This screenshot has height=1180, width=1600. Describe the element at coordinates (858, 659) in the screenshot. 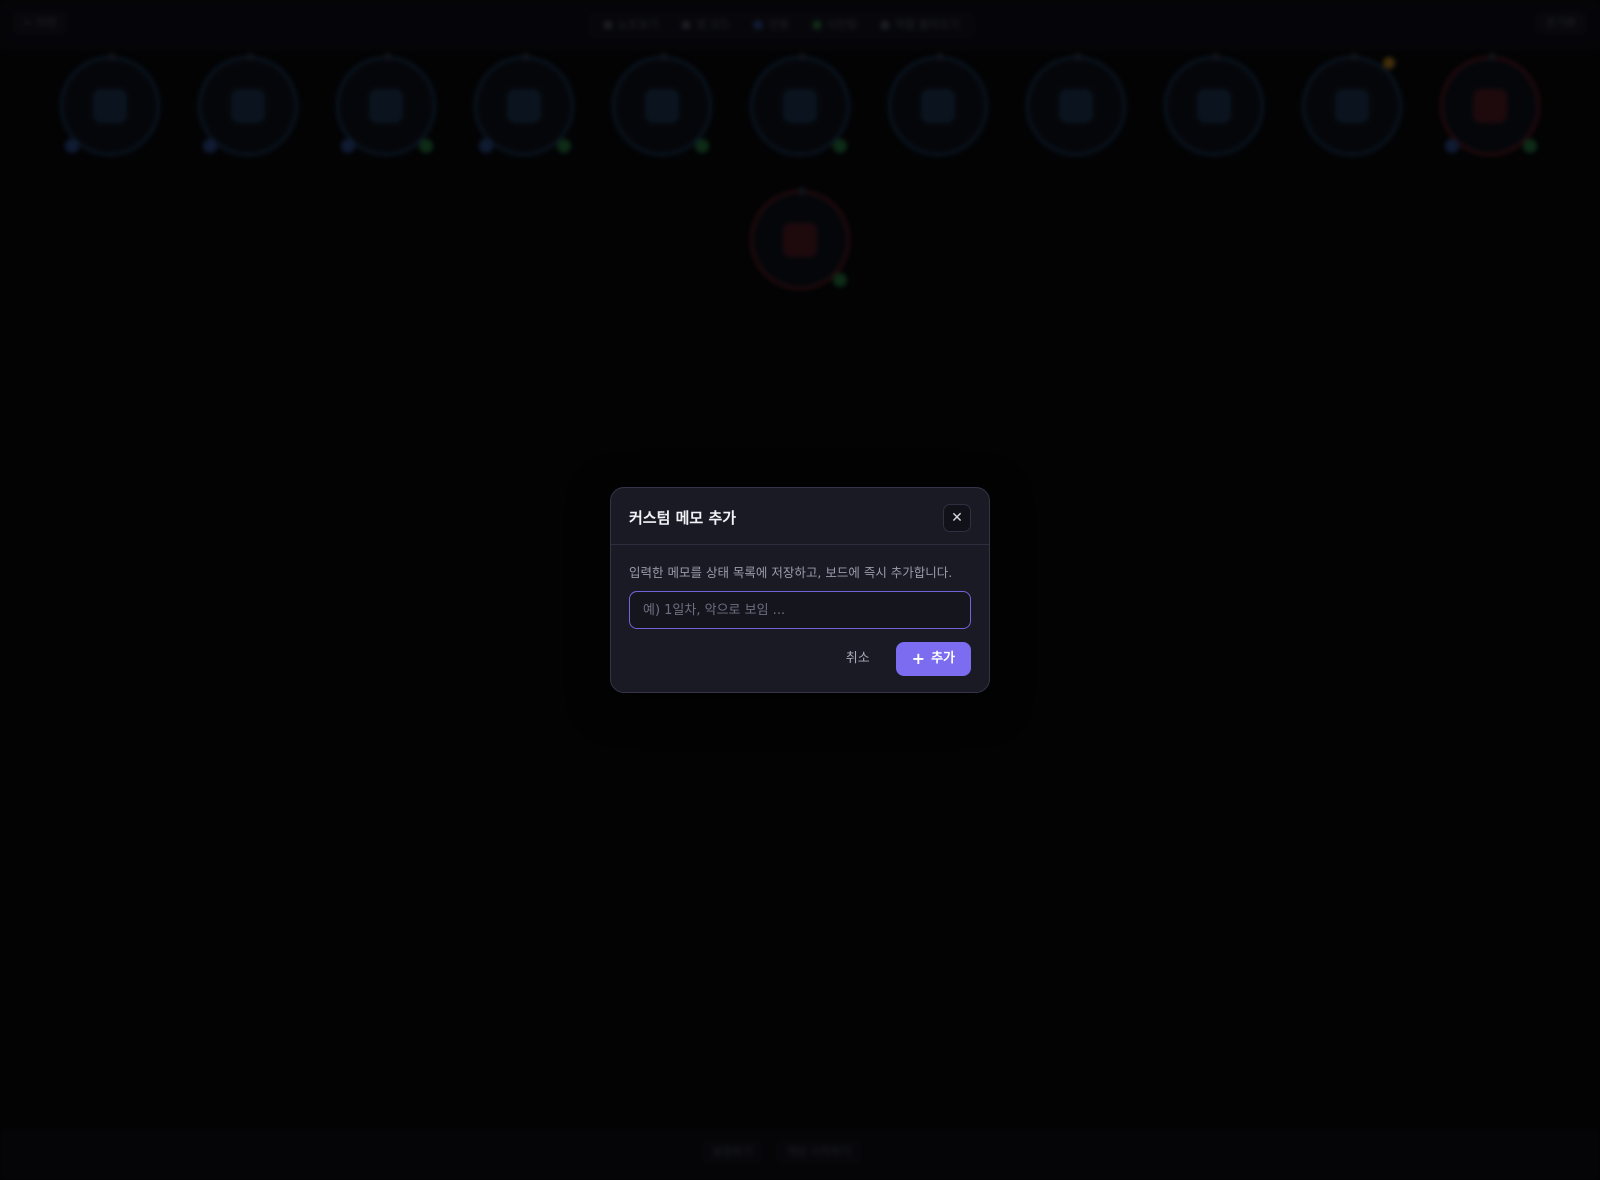

I see `cancel-button: 취소` at that location.